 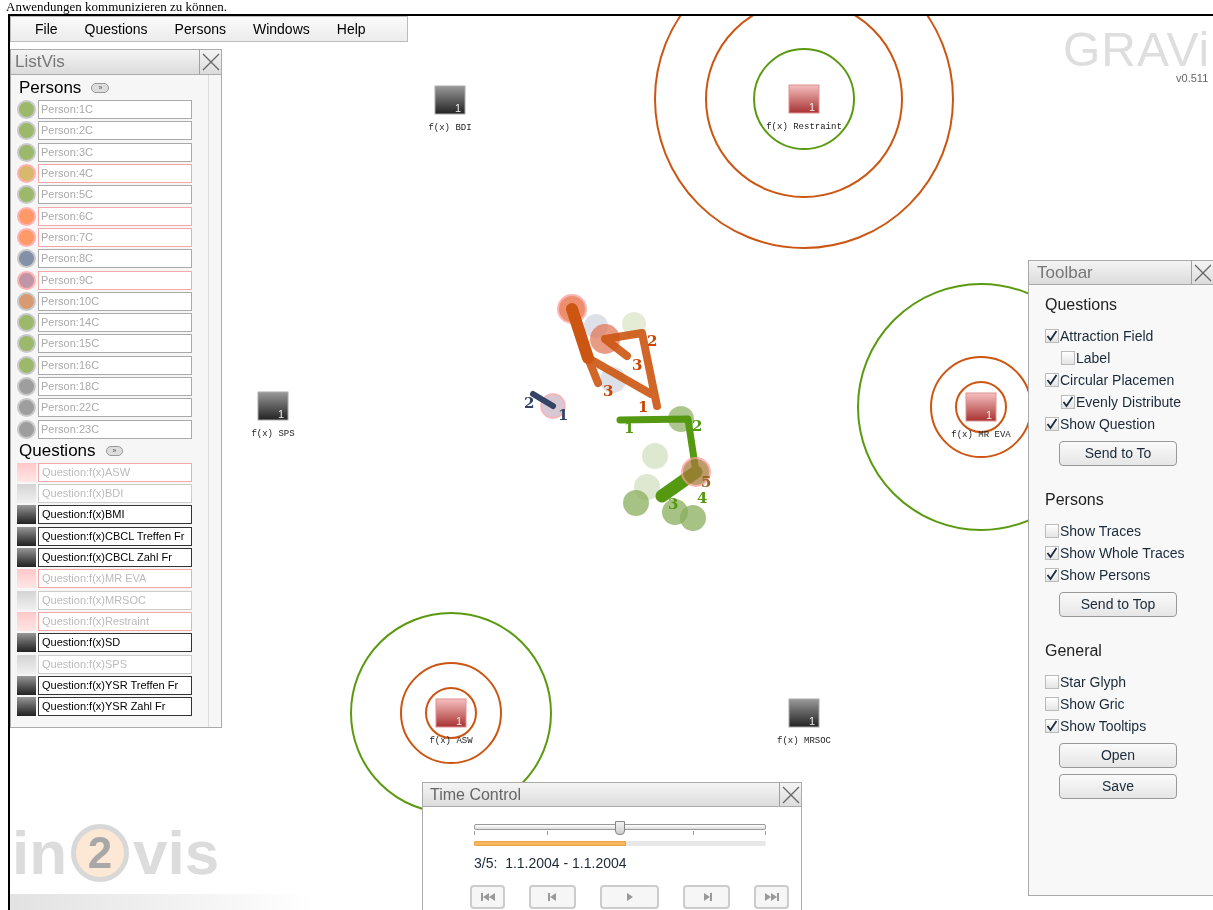 What do you see at coordinates (116, 29) in the screenshot?
I see `menu-item: Questions` at bounding box center [116, 29].